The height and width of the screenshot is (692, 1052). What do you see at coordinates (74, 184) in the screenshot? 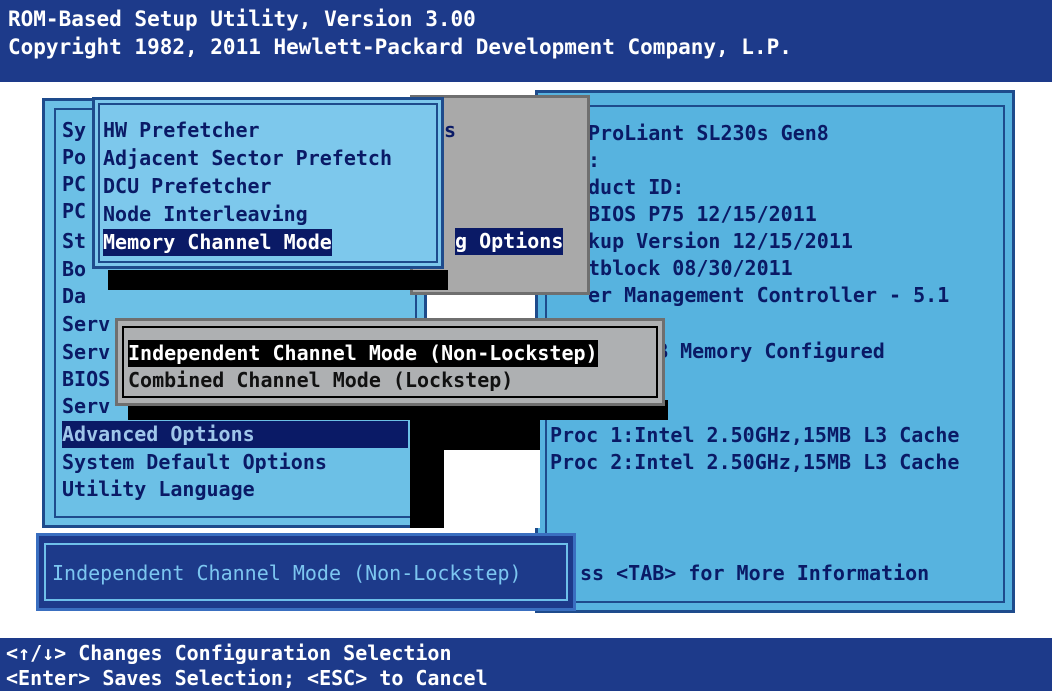
I see `menu-item-pci: PC` at bounding box center [74, 184].